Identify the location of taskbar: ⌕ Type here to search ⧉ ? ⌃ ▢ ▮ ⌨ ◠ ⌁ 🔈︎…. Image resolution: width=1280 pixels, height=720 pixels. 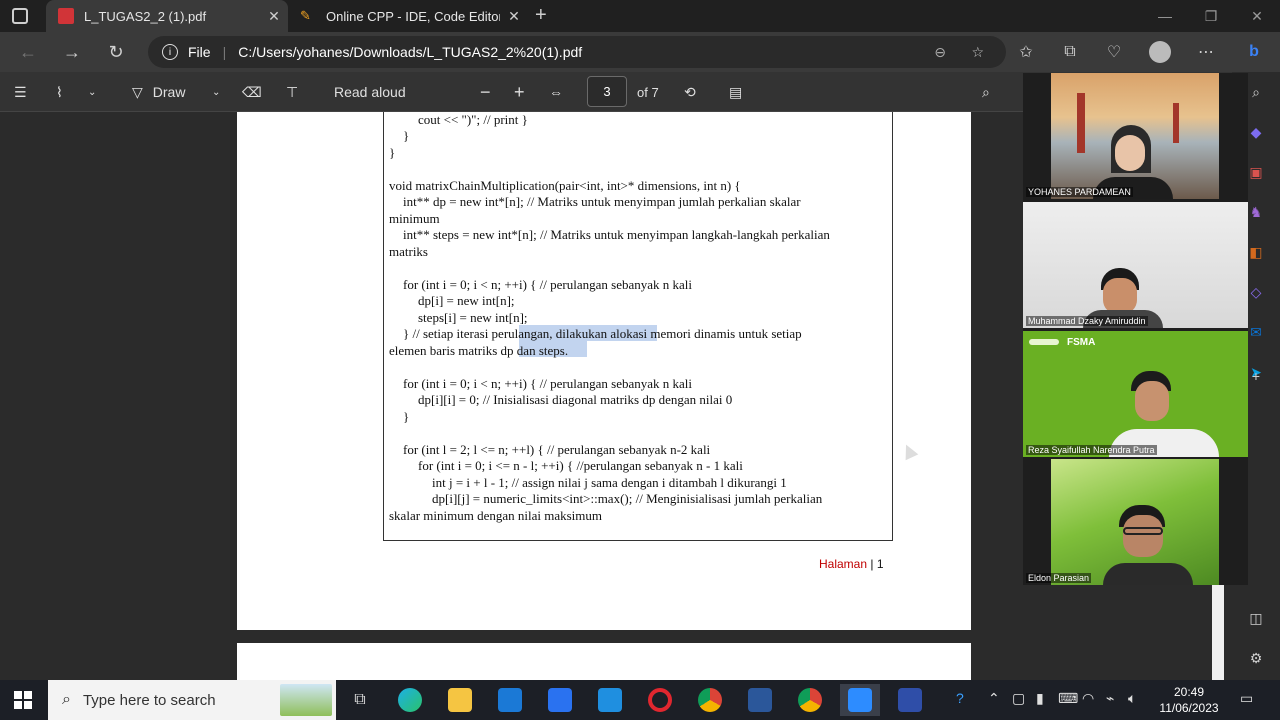
(640, 700).